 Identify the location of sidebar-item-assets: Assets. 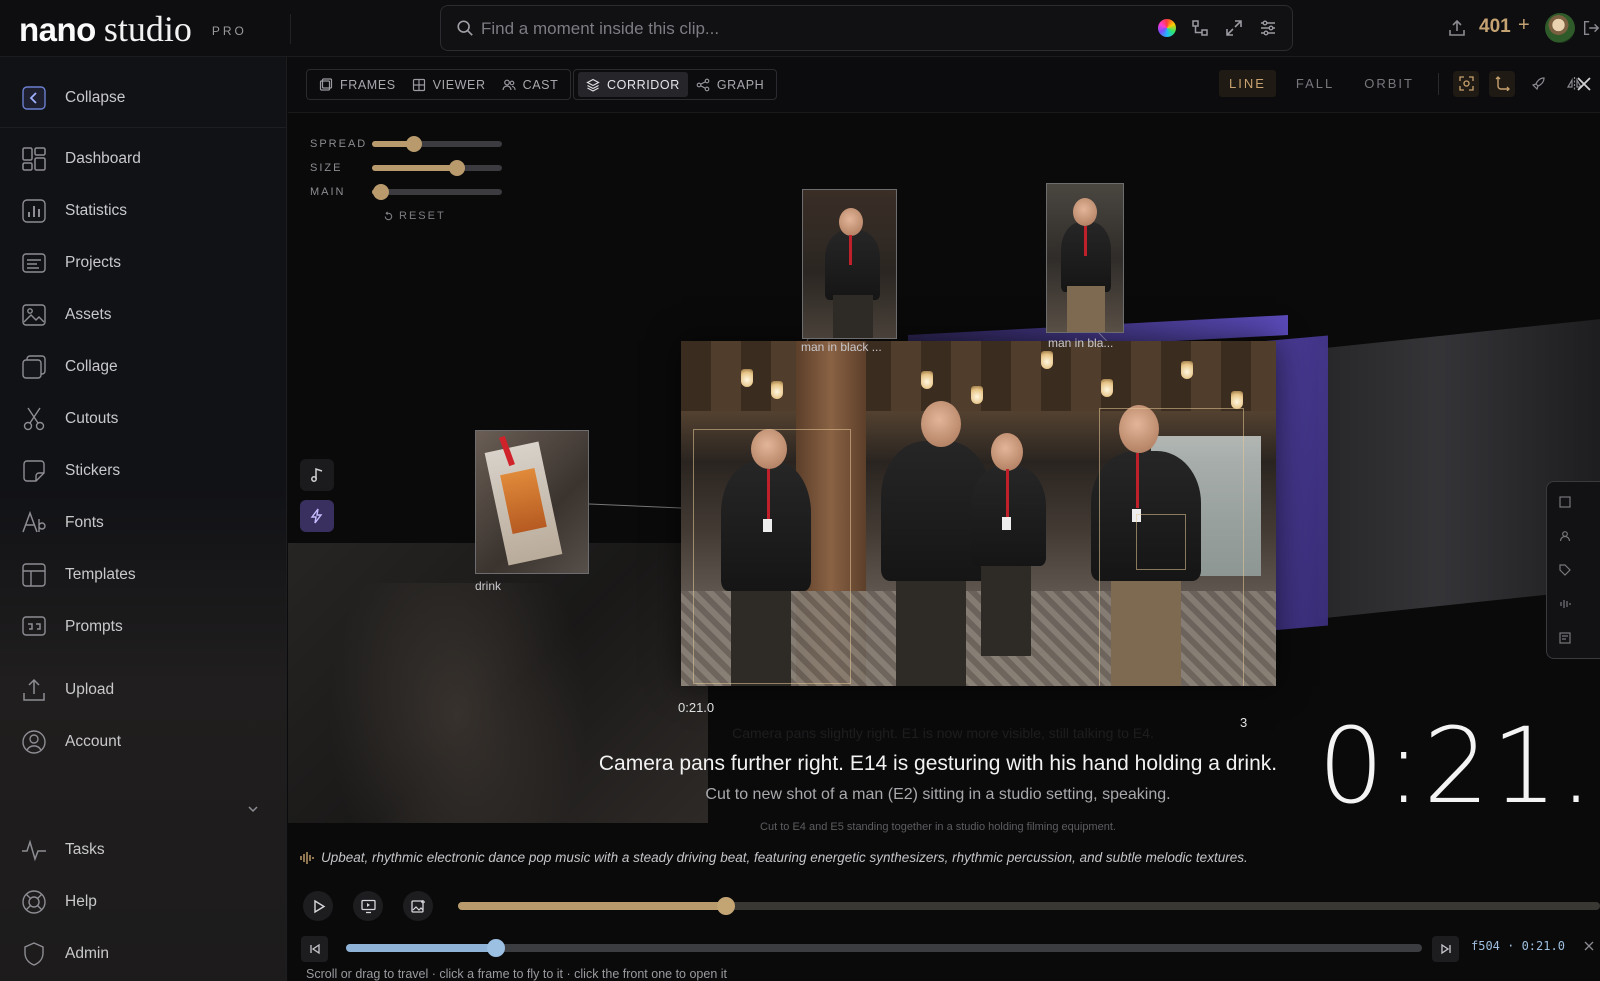
(145, 315).